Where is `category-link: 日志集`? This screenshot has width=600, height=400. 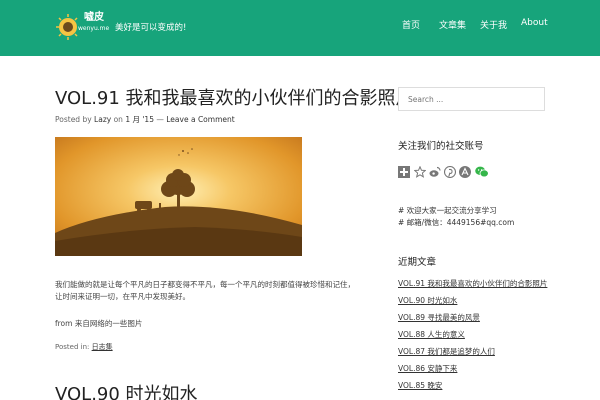
category-link: 日志集 is located at coordinates (102, 347).